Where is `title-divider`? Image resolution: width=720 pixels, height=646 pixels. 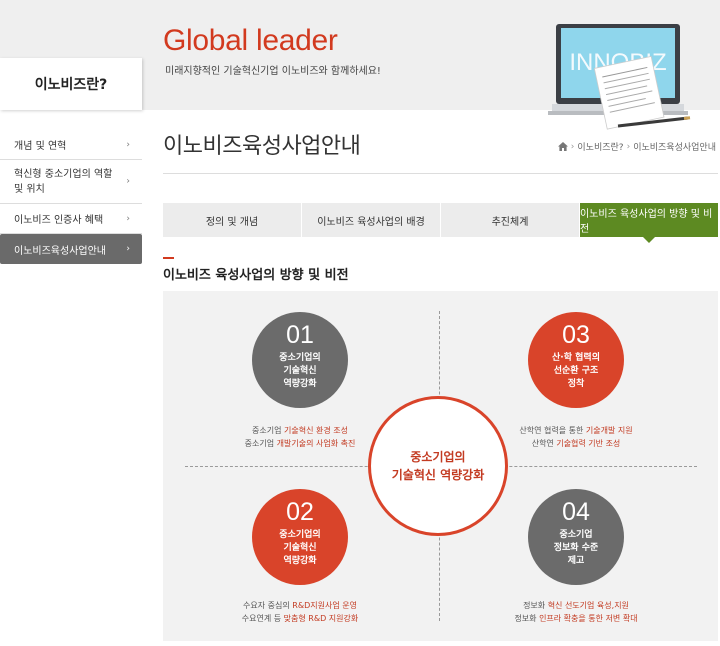
title-divider is located at coordinates (440, 173).